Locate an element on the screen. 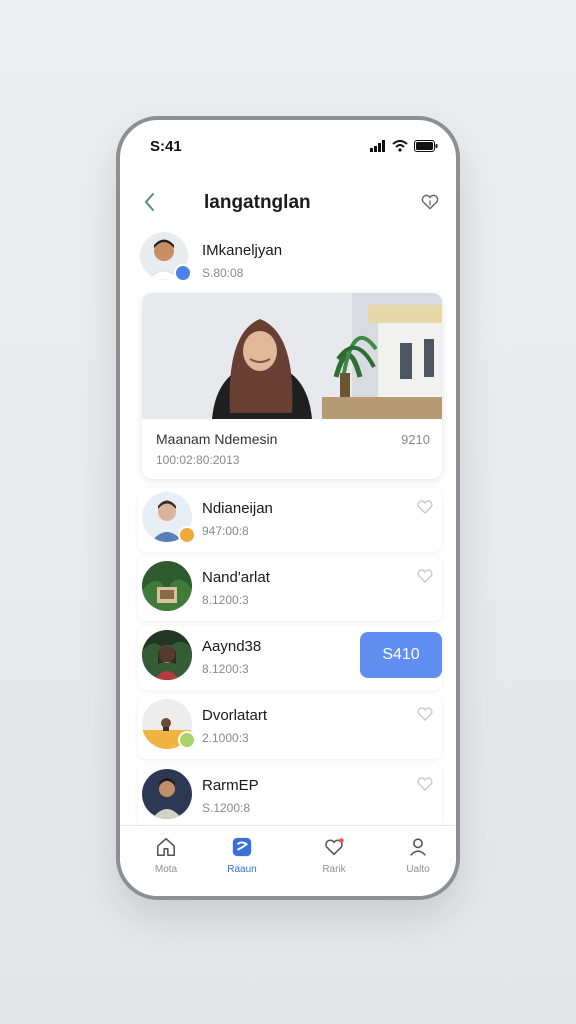 This screenshot has height=1024, width=576. profile-header: IMkaneljyan S.80:08 is located at coordinates (288, 258).